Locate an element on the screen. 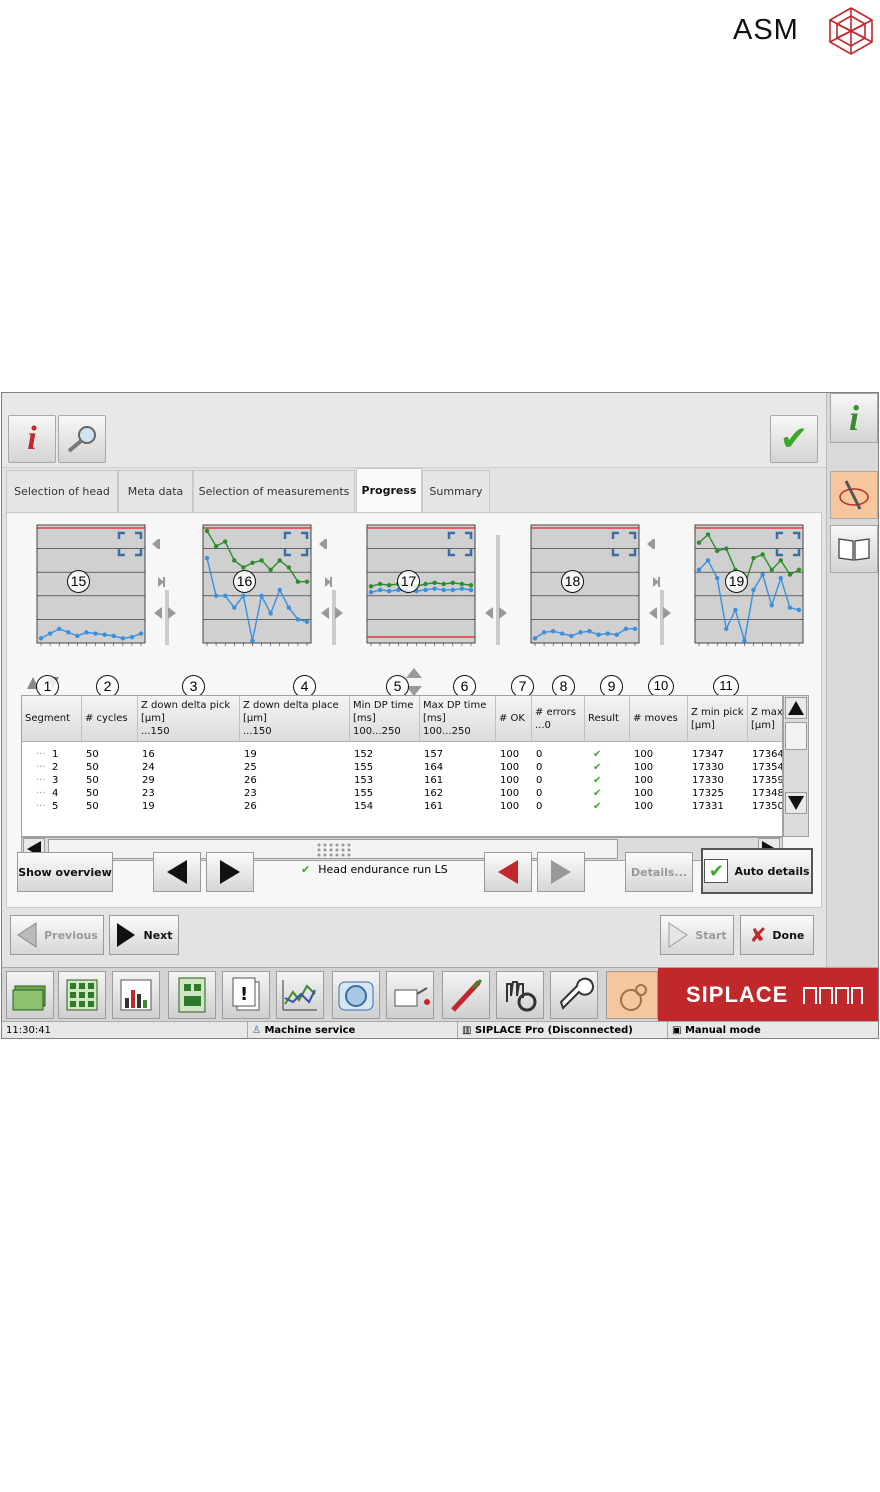 Image resolution: width=880 pixels, height=1492 pixels. start-button: Start is located at coordinates (697, 935).